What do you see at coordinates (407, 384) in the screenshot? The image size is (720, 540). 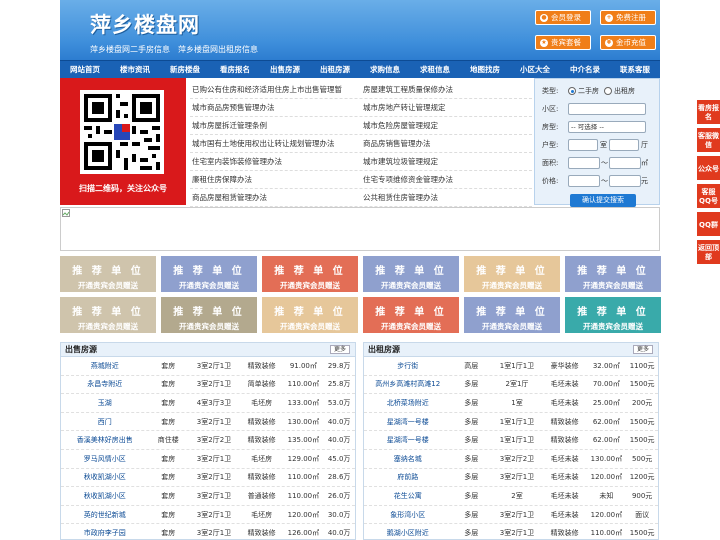 I see `listing-cell: 高州乡高滩村高滩12` at bounding box center [407, 384].